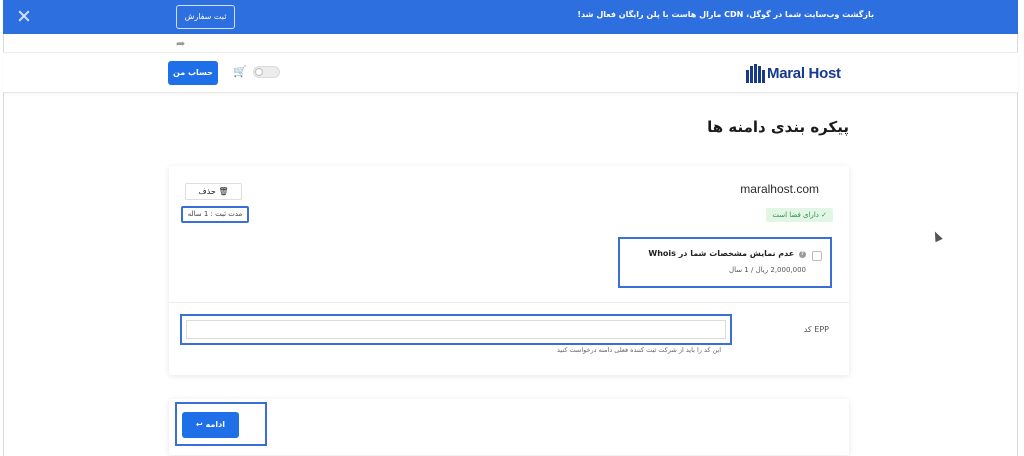 This screenshot has height=456, width=1024. What do you see at coordinates (215, 424) in the screenshot?
I see `continue-label: ادامه` at bounding box center [215, 424].